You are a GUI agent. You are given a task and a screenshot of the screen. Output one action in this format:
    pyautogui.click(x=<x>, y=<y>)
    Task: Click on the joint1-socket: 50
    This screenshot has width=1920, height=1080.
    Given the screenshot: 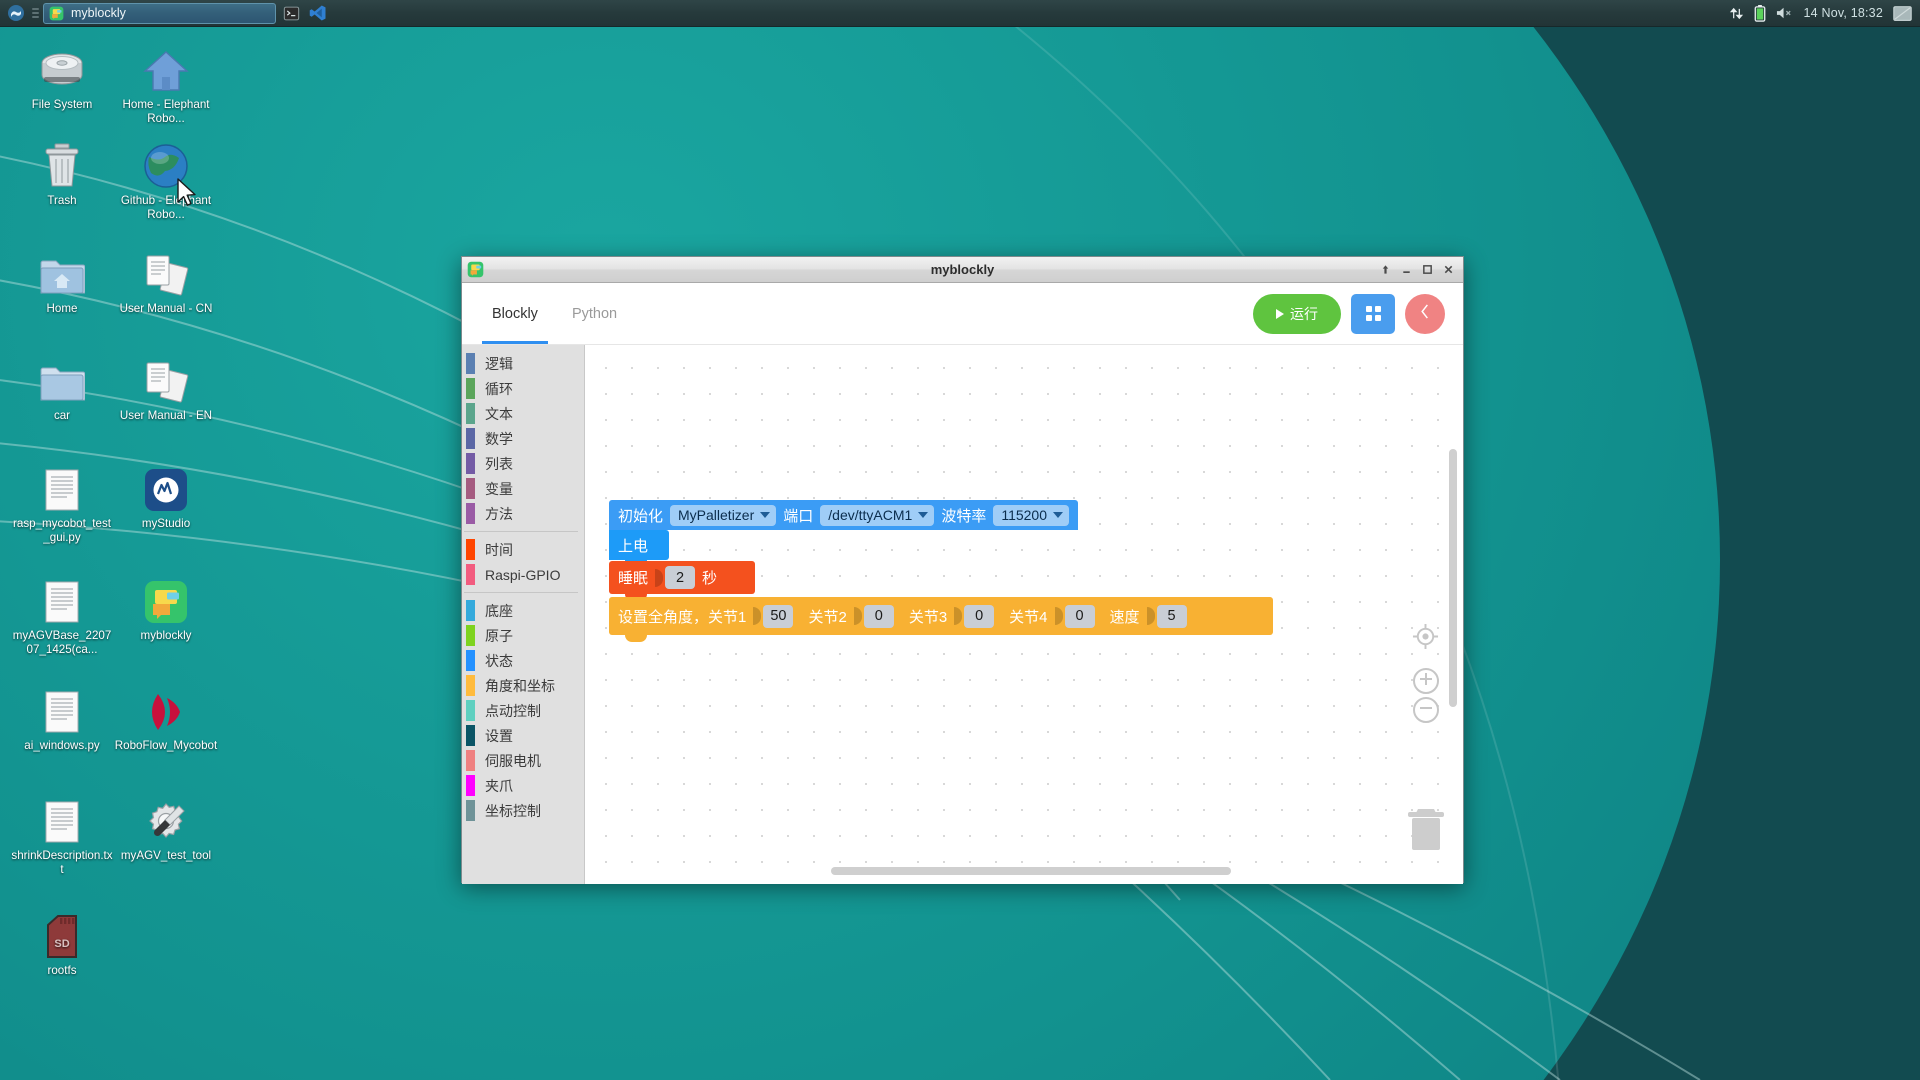 What is the action you would take?
    pyautogui.click(x=773, y=616)
    